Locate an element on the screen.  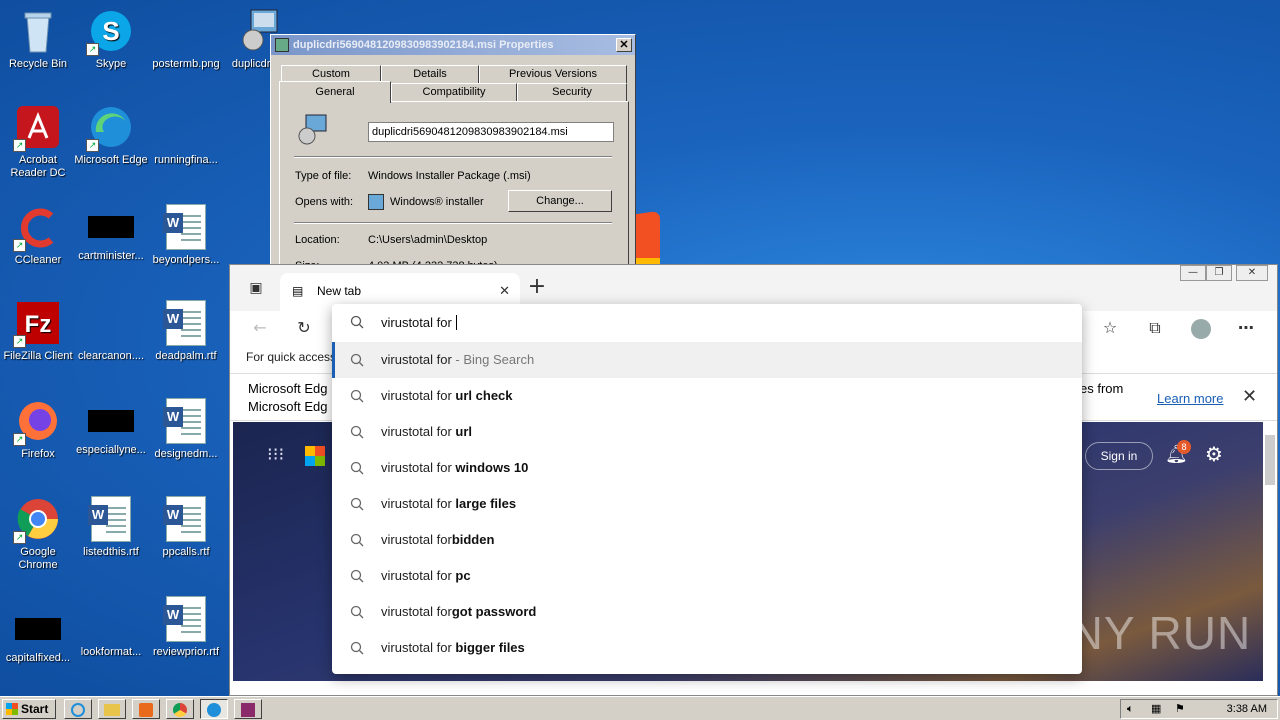
tab-close-icon: ✕ is located at coordinates (504, 291).